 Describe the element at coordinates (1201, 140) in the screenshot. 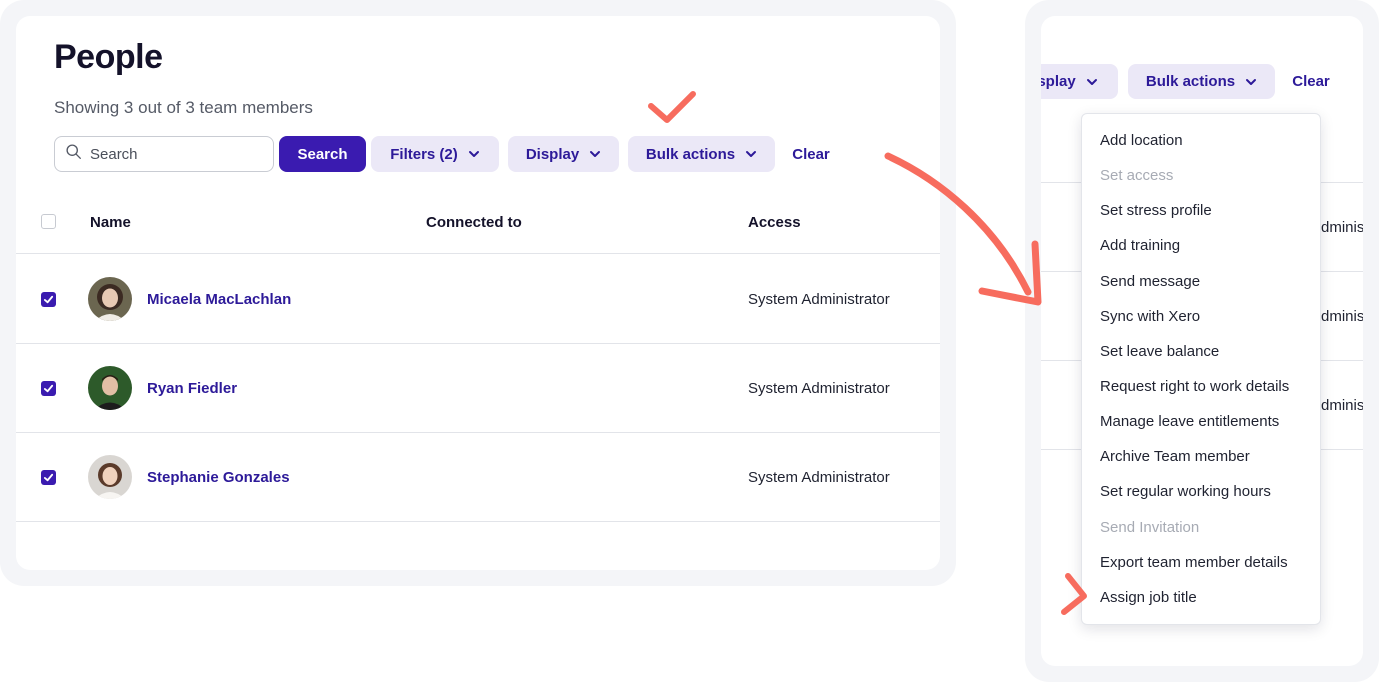

I see `menu-item-add-location: Add location` at that location.